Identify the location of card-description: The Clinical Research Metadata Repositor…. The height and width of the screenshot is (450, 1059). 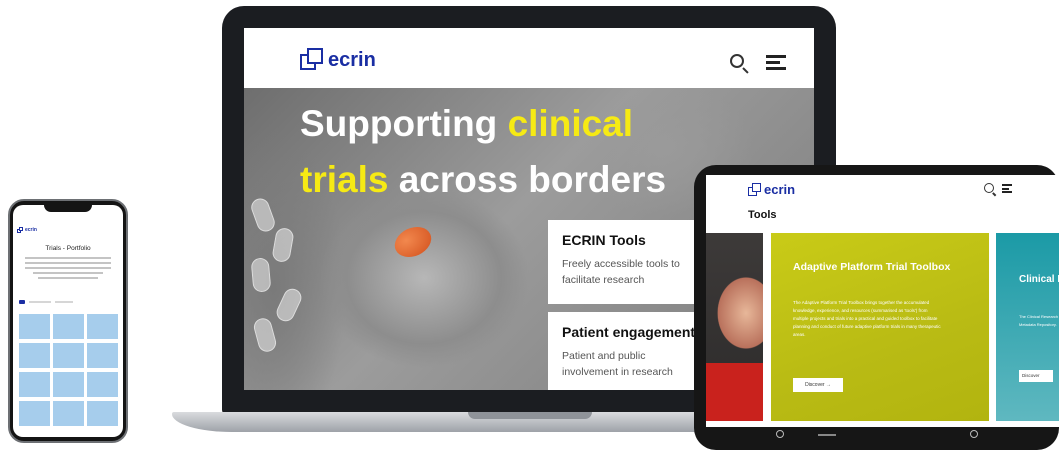
(1039, 320).